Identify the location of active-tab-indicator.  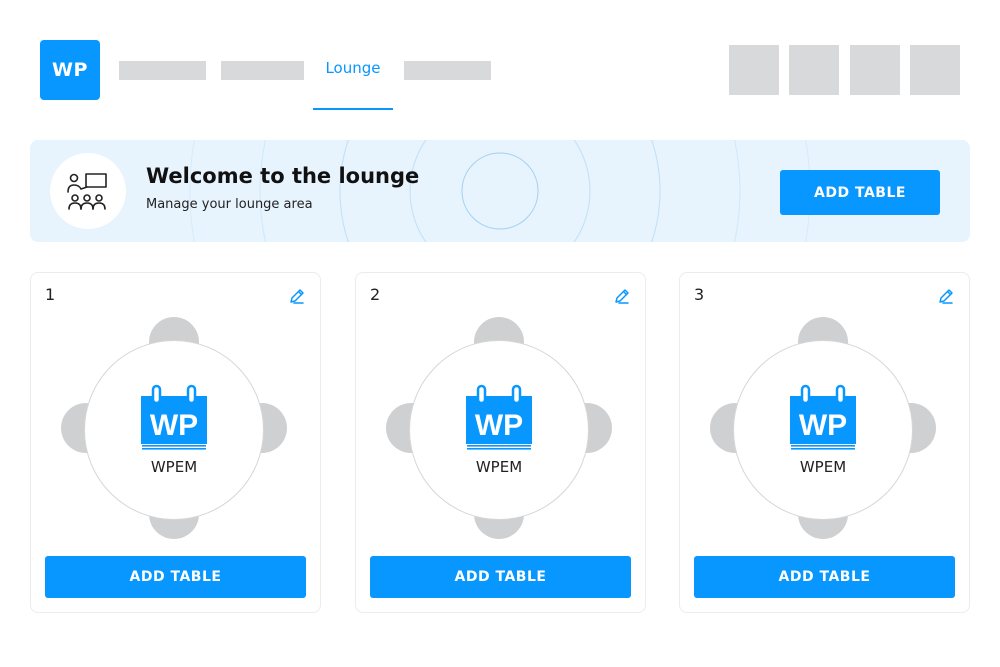
(353, 109).